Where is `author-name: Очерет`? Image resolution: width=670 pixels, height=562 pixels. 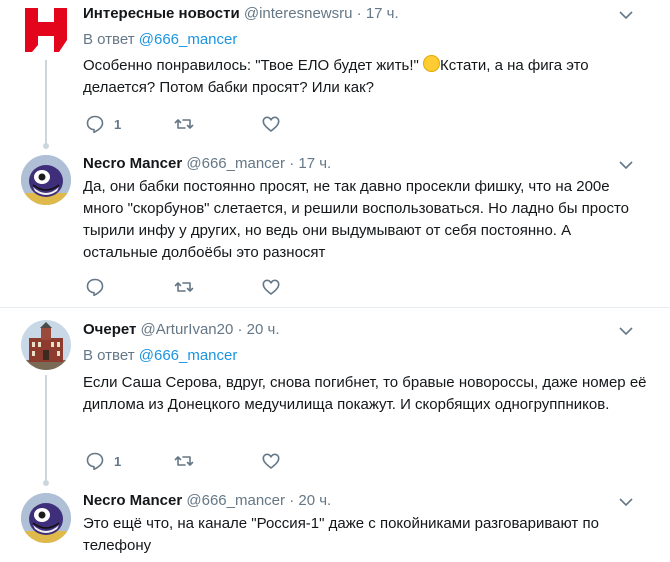 author-name: Очерет is located at coordinates (109, 329).